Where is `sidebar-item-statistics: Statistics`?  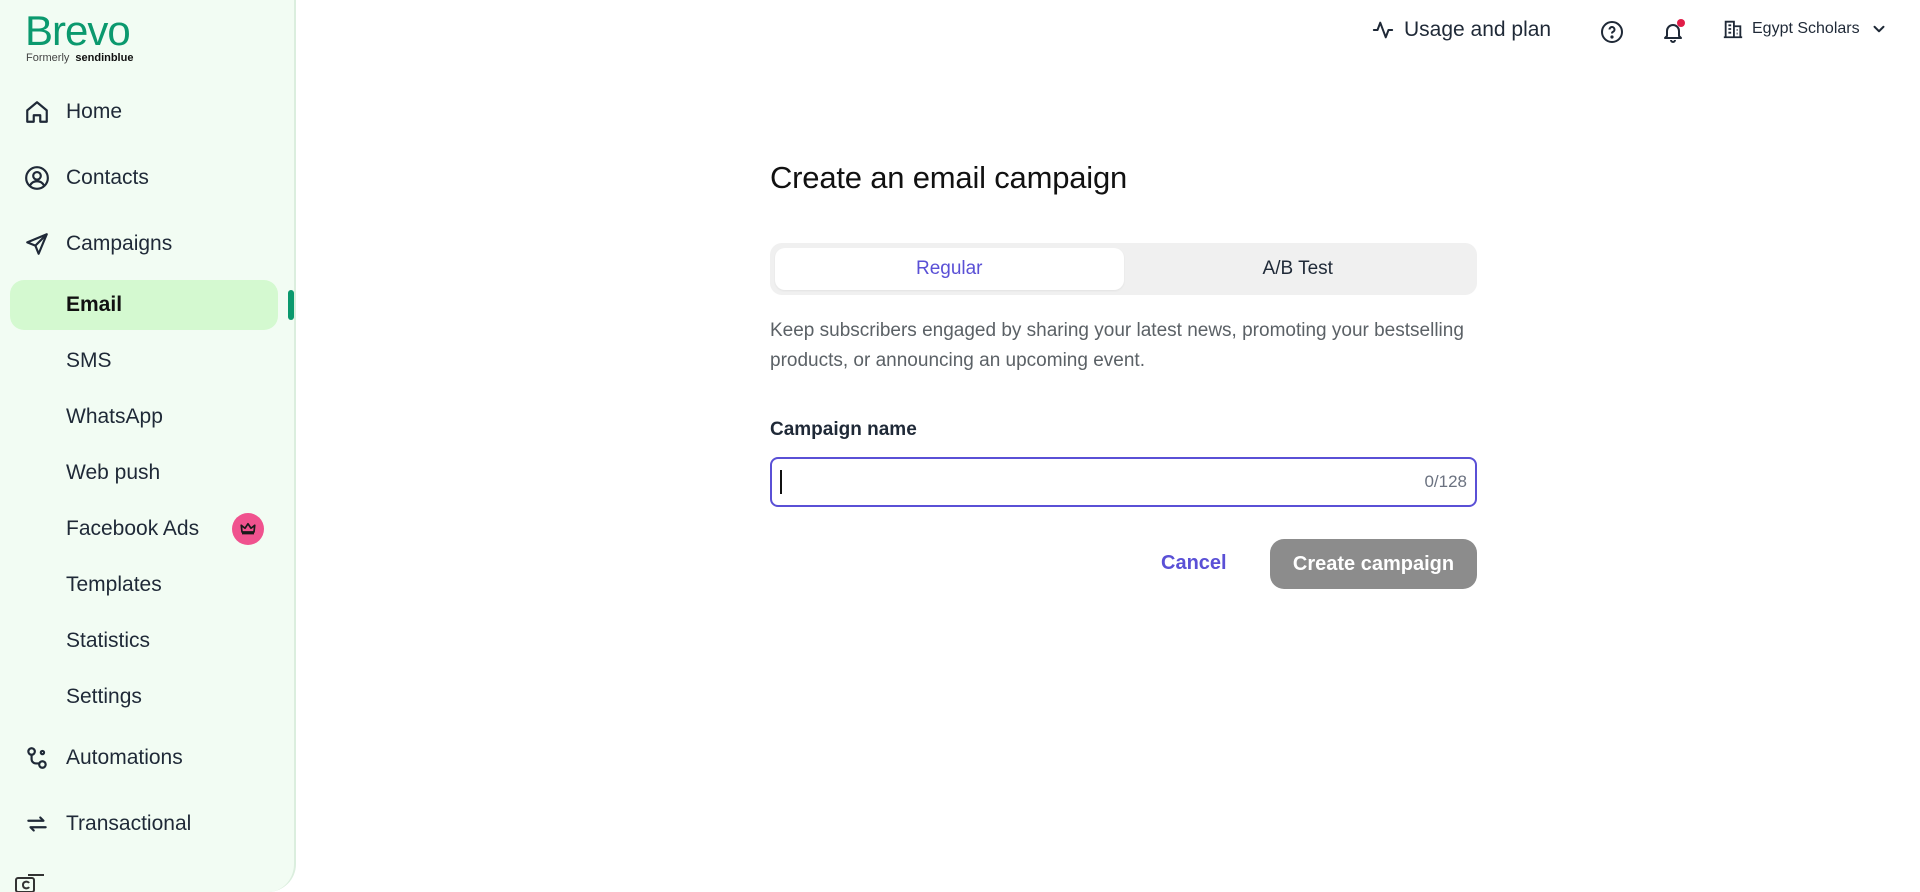
sidebar-item-statistics: Statistics is located at coordinates (144, 641).